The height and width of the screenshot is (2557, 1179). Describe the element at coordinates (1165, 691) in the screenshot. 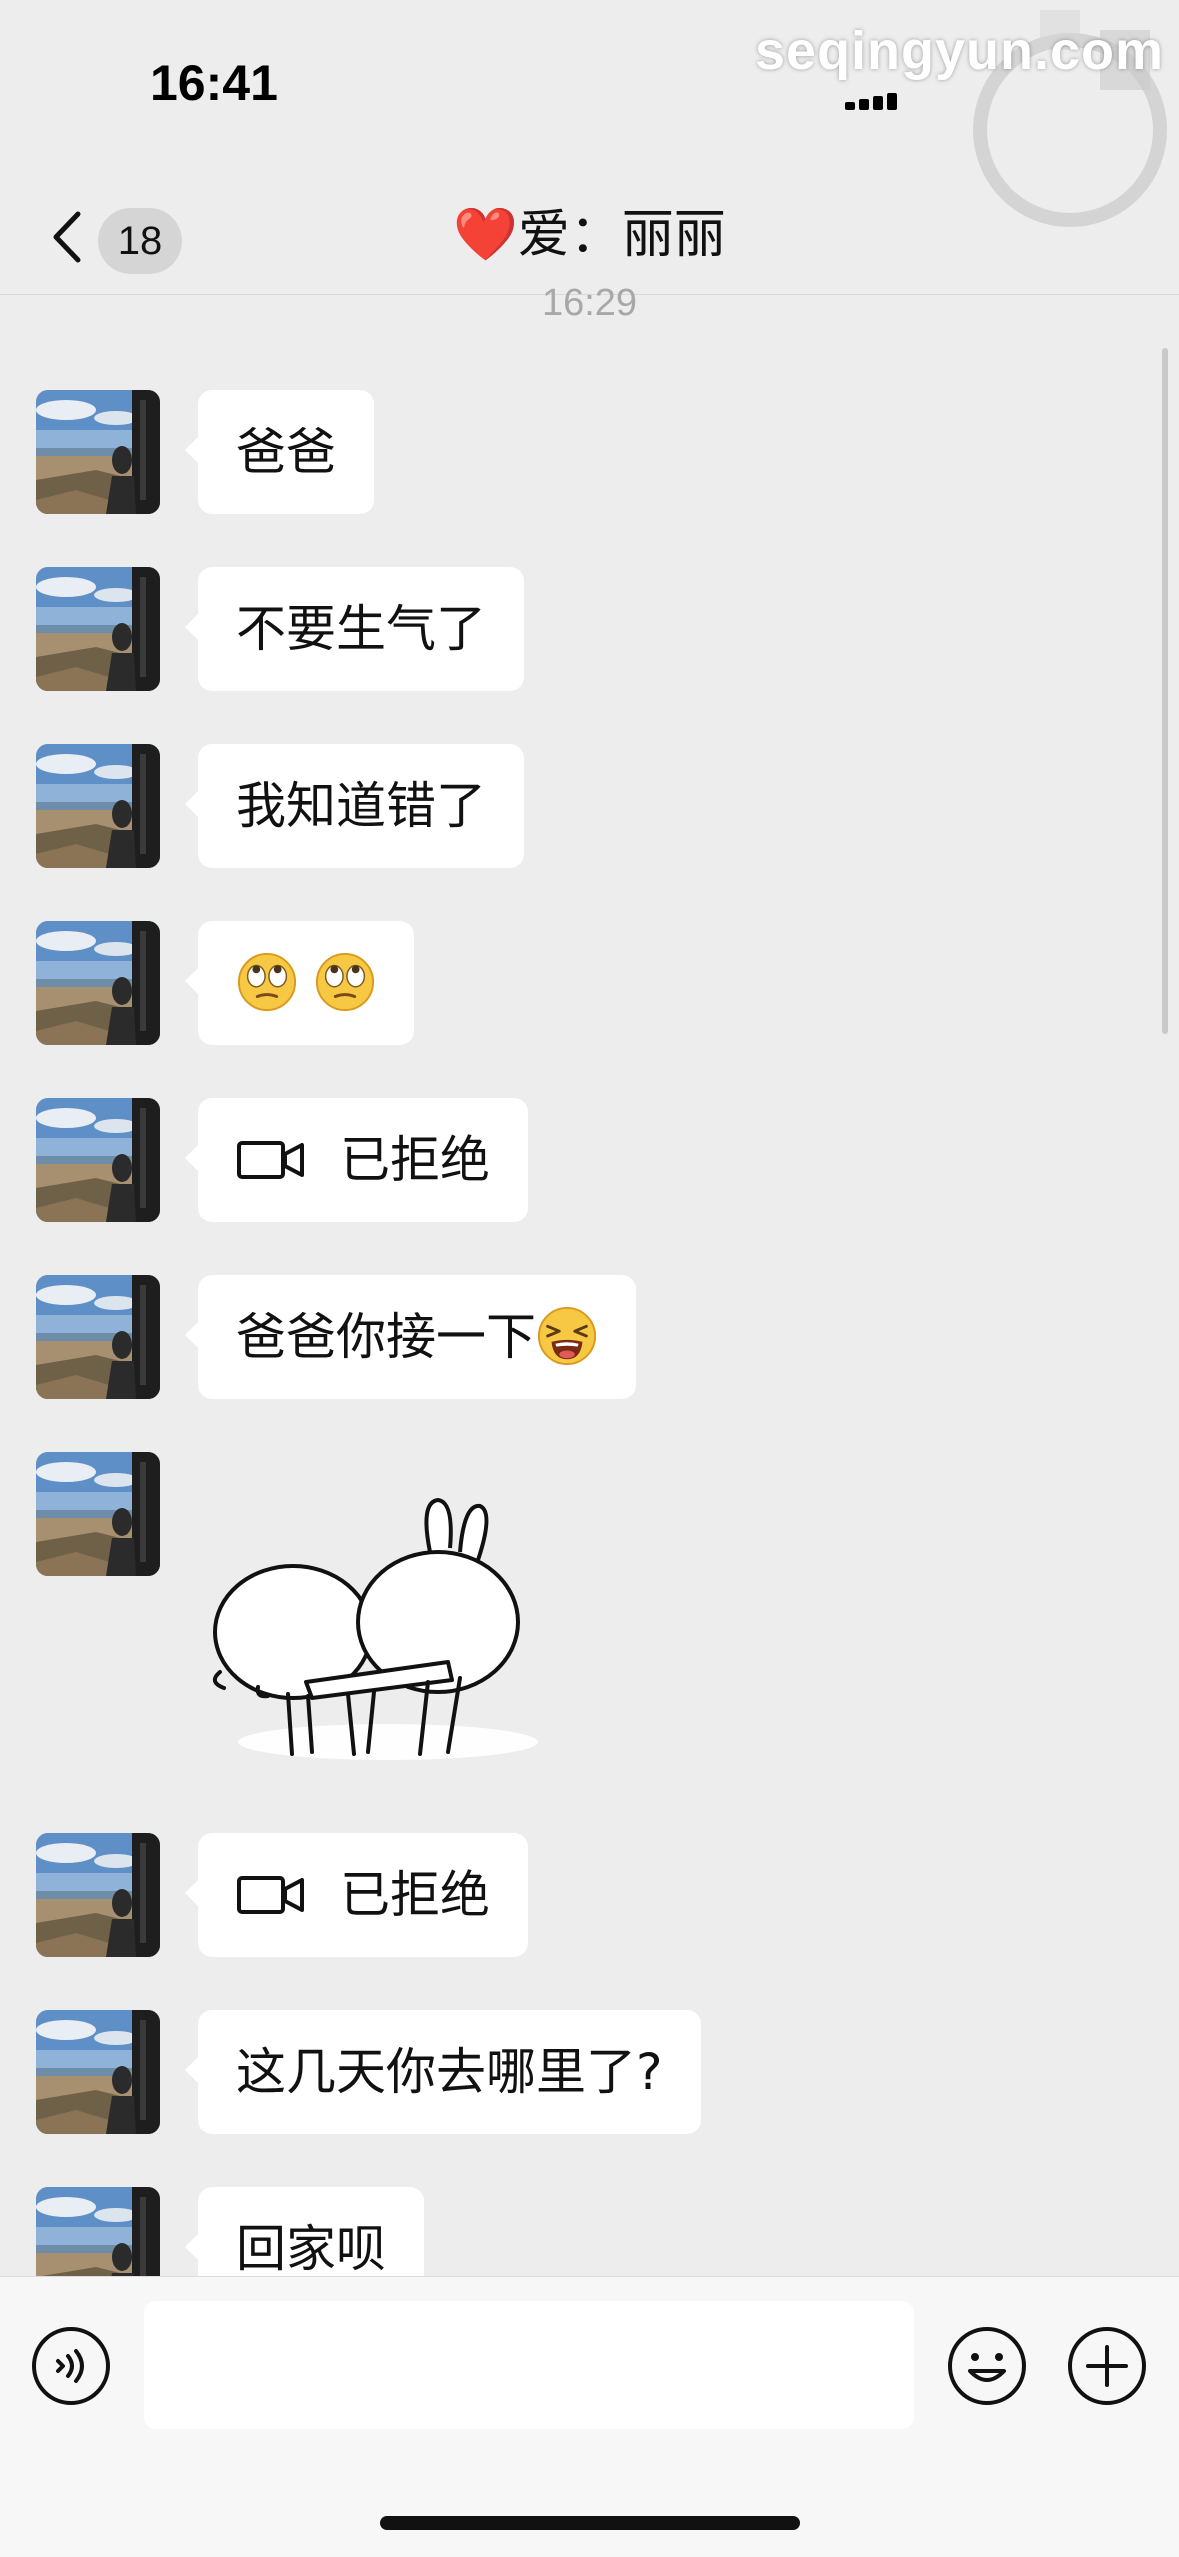

I see `scrollbar` at that location.